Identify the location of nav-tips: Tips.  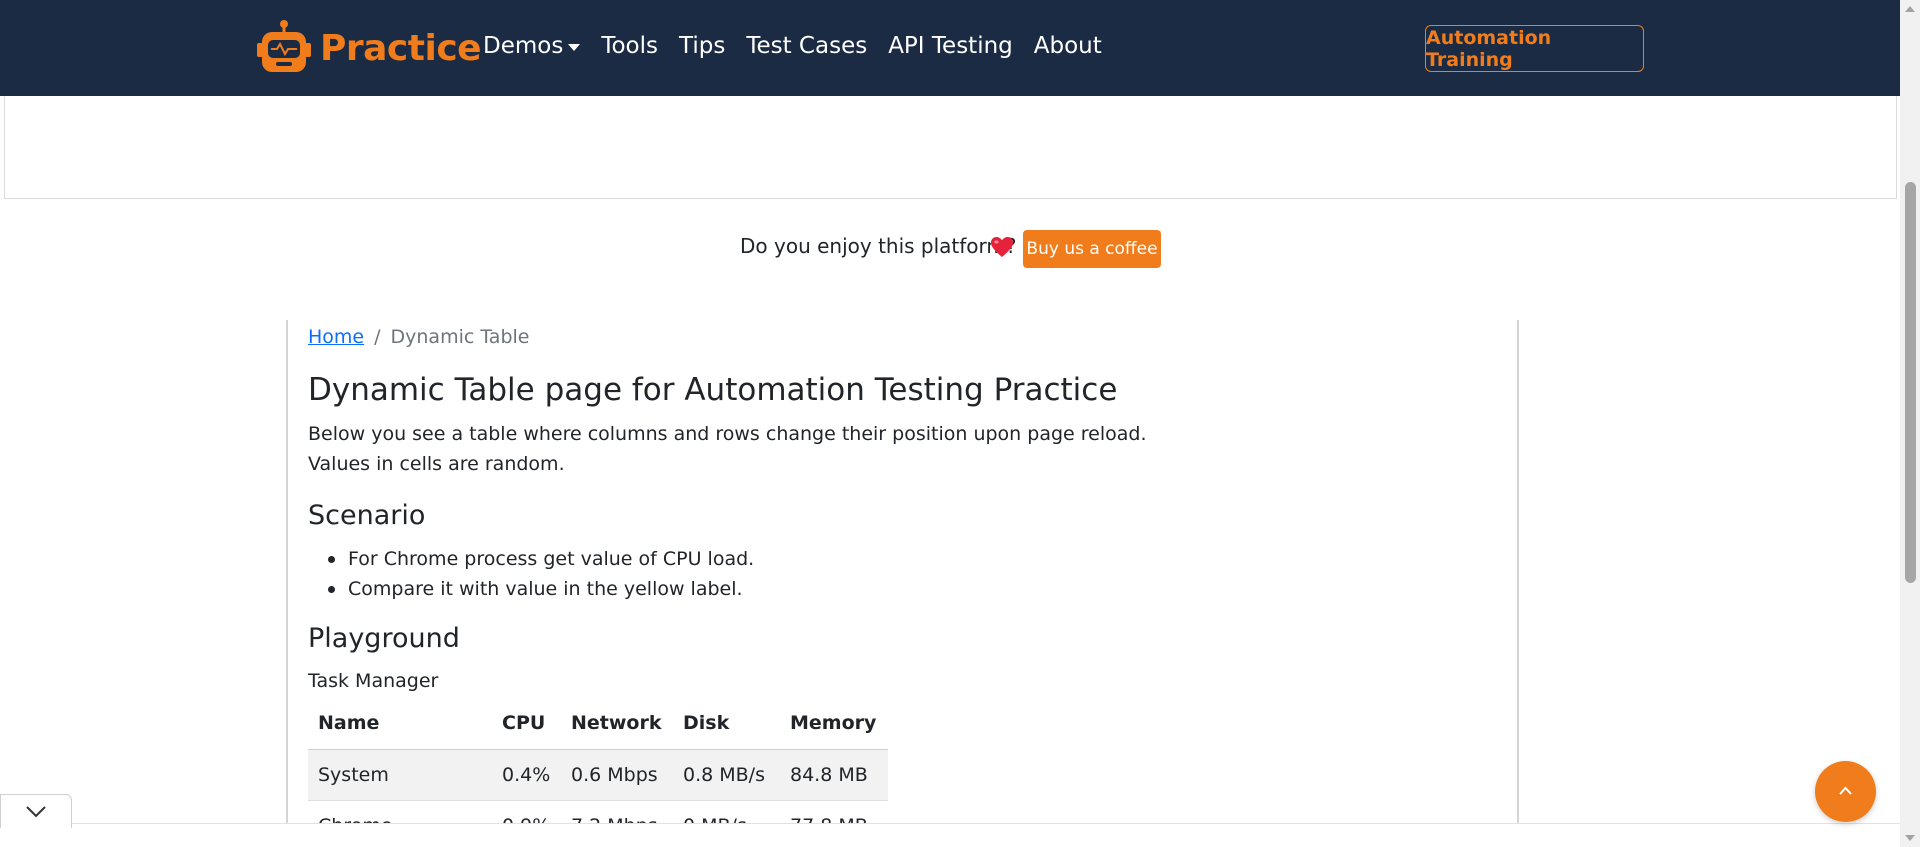
(702, 46).